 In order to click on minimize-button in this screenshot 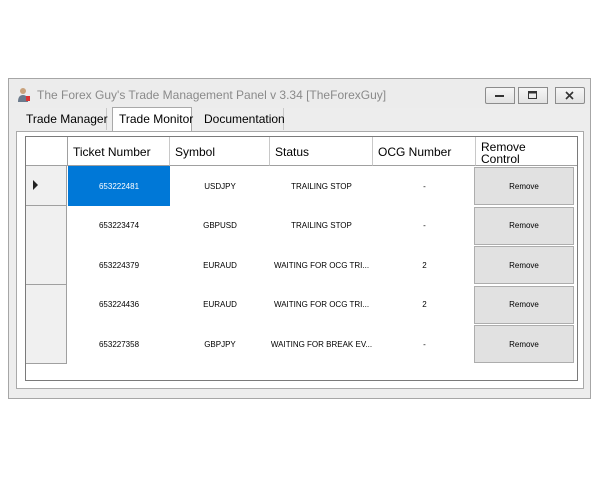, I will do `click(500, 95)`.